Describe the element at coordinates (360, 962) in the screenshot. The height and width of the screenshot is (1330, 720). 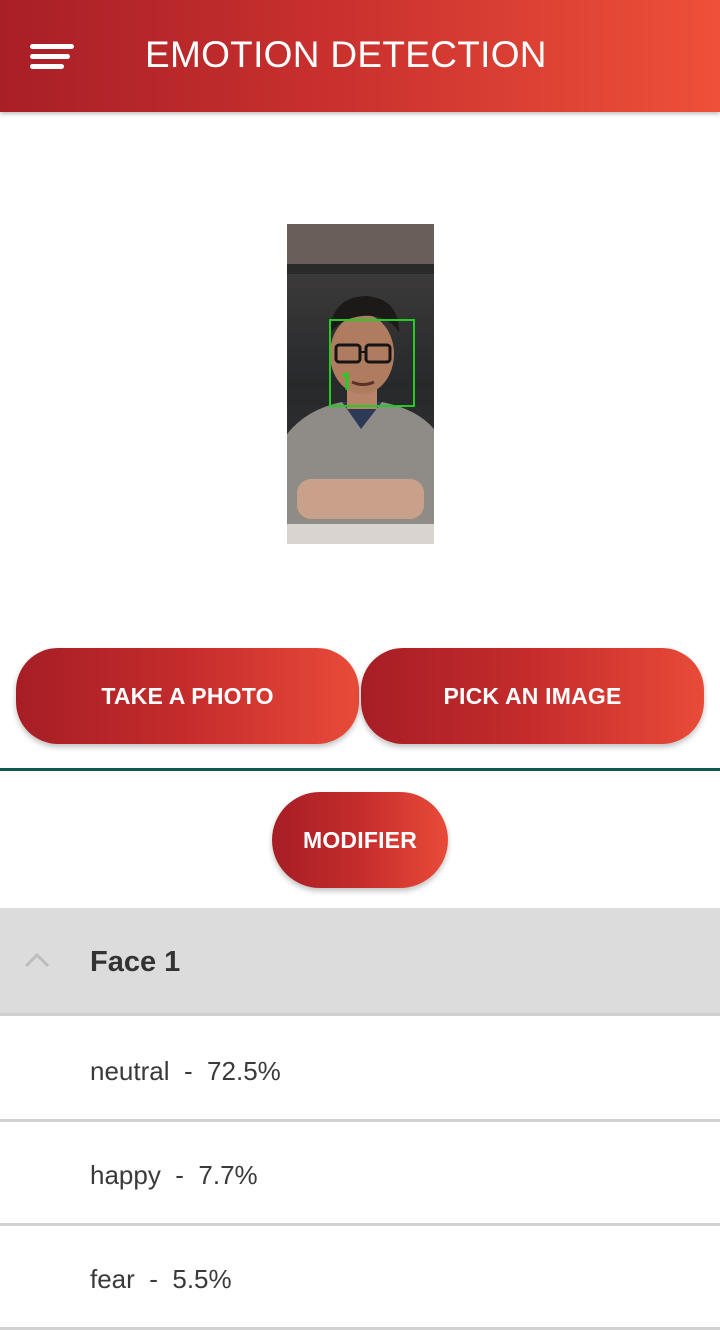
I see `face-section-header: Face 1` at that location.